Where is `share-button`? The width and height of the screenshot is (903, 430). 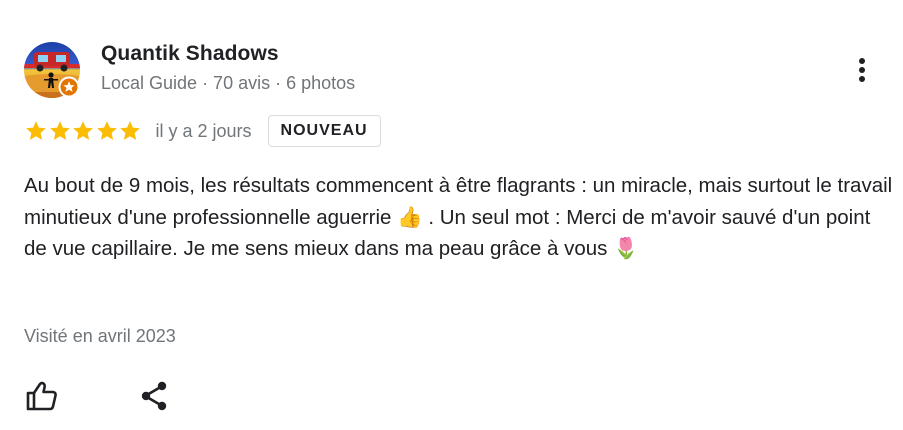 share-button is located at coordinates (154, 396).